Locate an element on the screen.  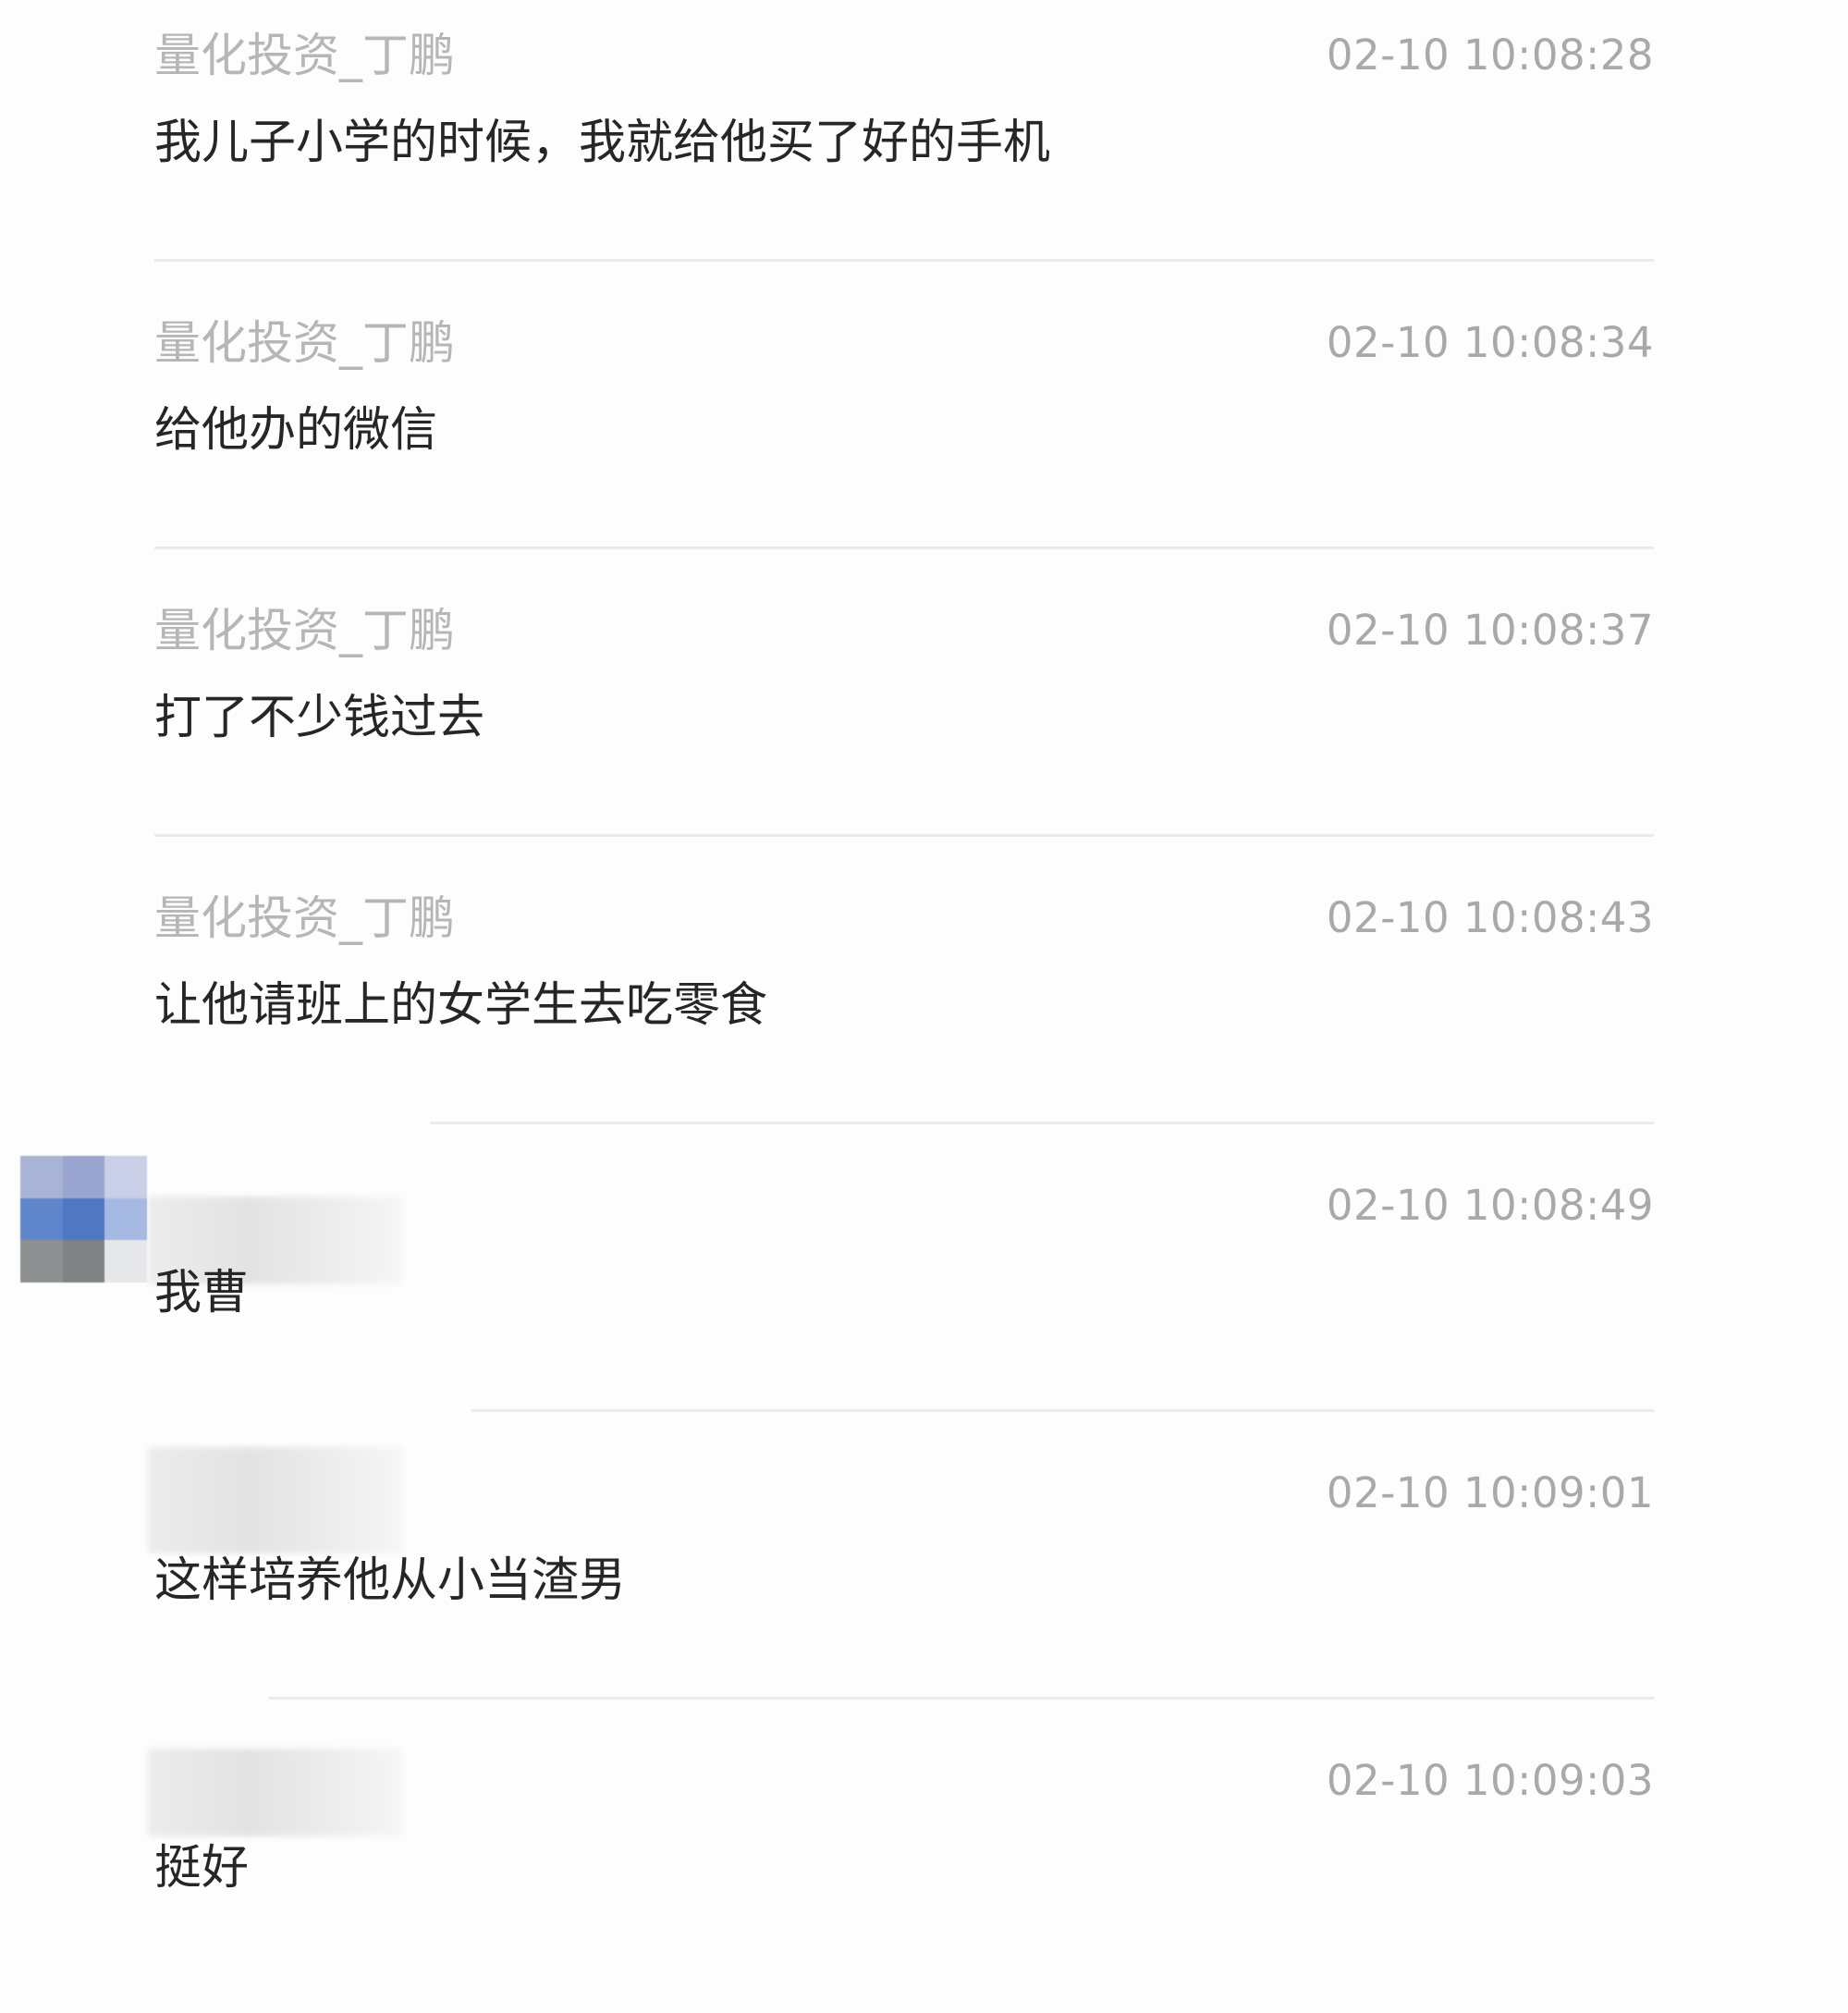
message-text: 挺好 is located at coordinates (202, 1868).